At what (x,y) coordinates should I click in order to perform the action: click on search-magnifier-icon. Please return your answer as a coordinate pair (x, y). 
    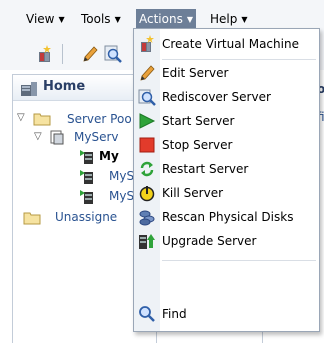
    Looking at the image, I should click on (113, 54).